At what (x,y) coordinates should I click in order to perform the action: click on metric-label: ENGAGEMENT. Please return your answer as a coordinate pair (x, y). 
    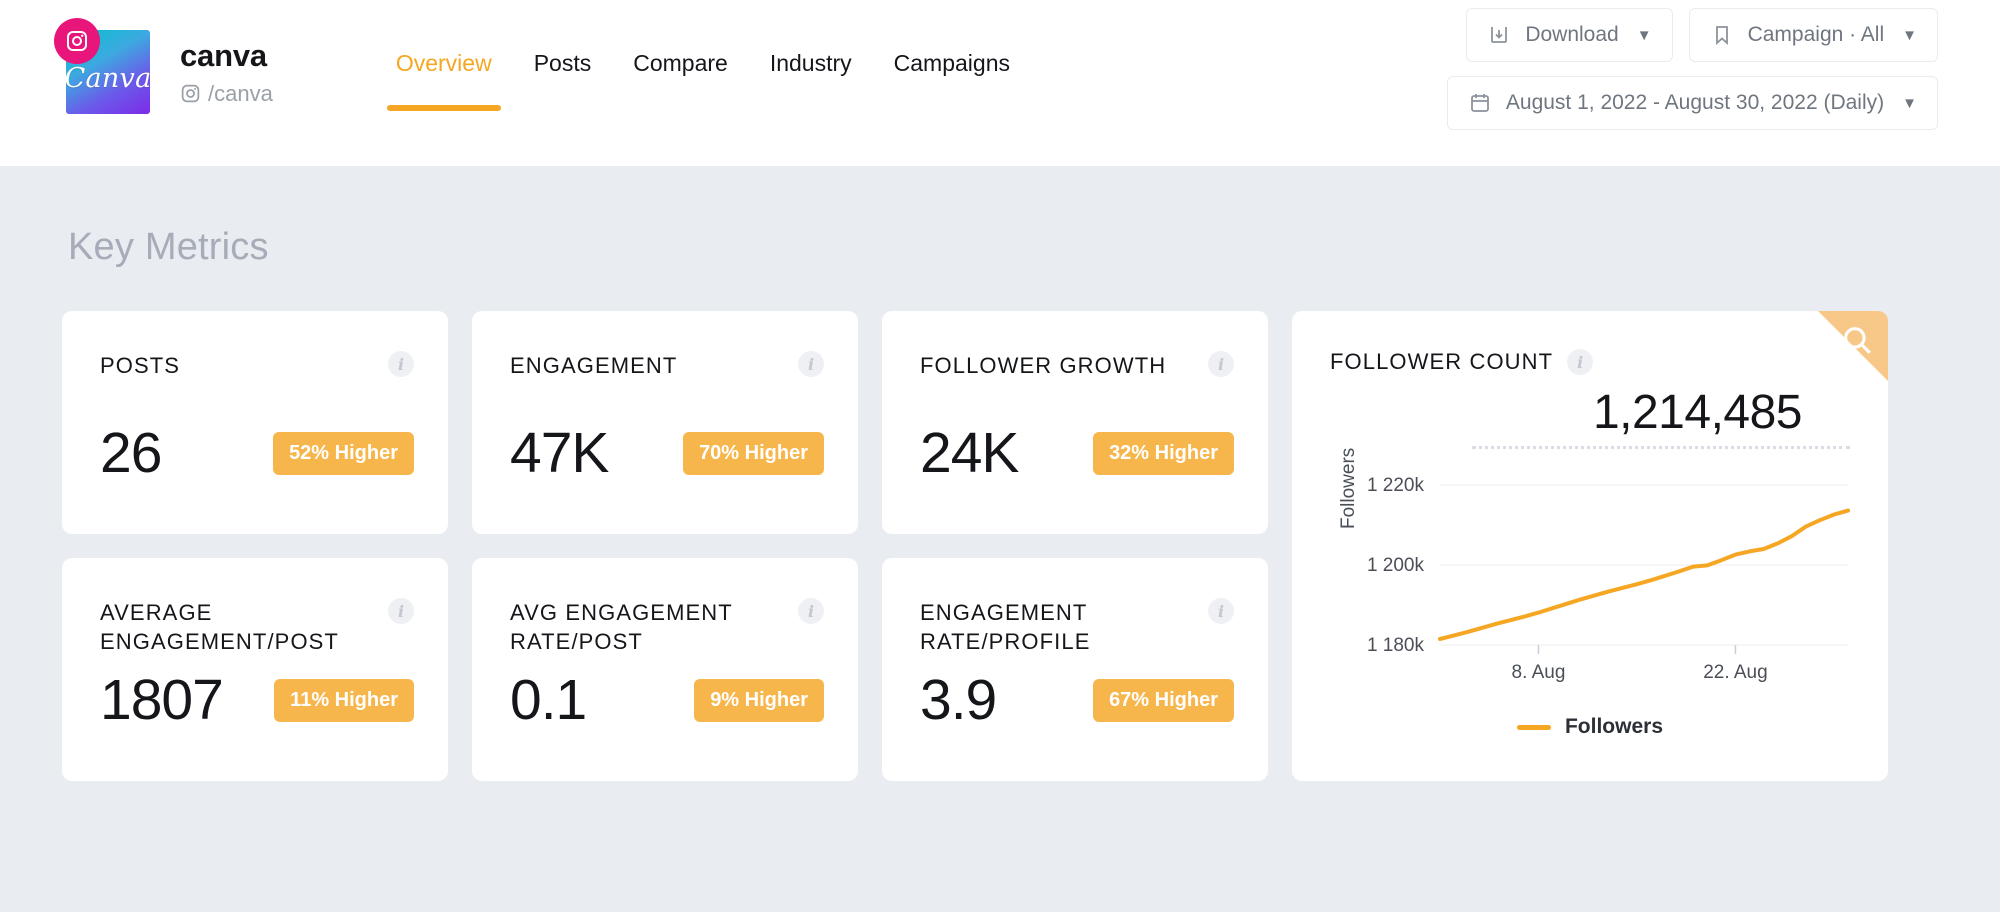
    Looking at the image, I should click on (594, 365).